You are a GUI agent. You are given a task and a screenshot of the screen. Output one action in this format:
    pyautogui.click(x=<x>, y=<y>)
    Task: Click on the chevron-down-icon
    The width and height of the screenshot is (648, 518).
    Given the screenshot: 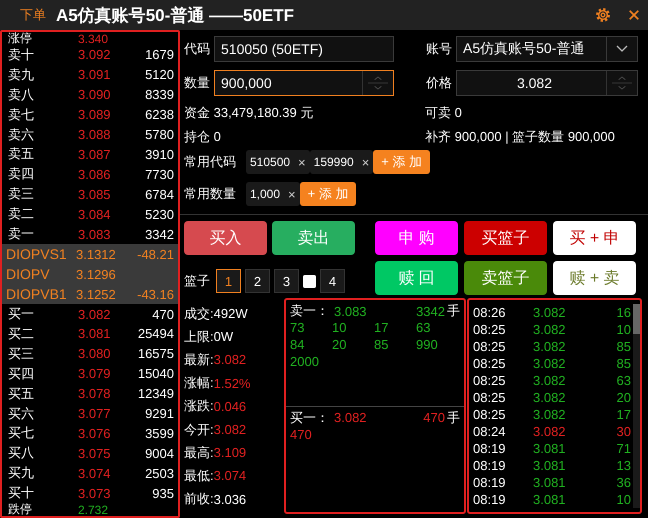 What is the action you would take?
    pyautogui.click(x=622, y=49)
    